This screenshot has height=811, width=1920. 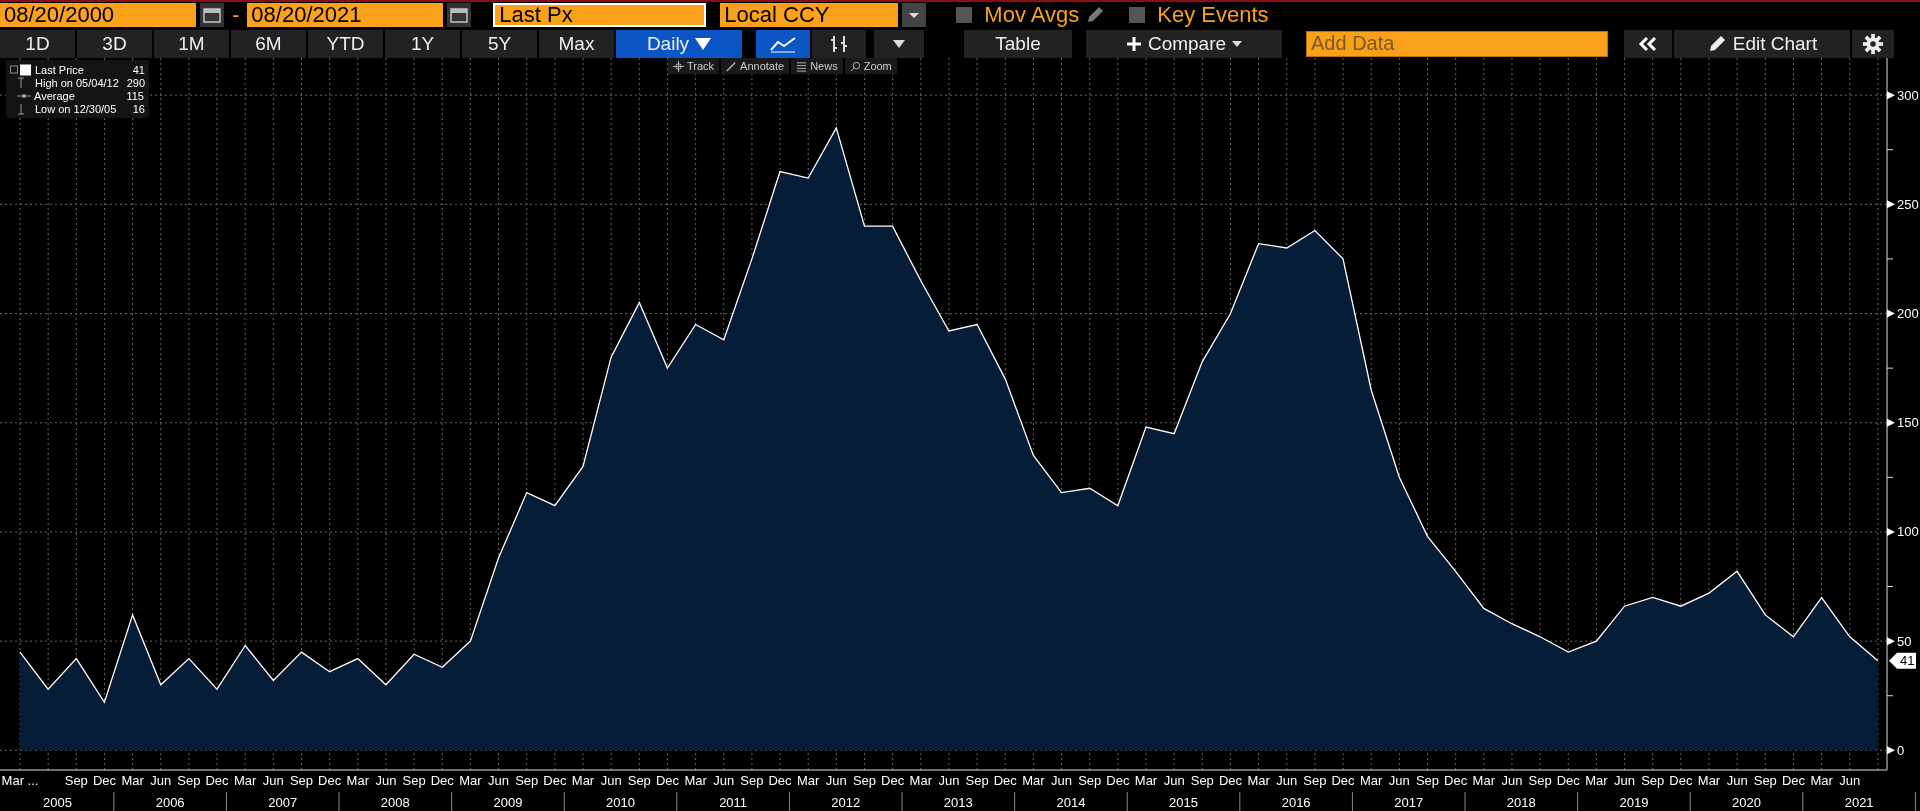 What do you see at coordinates (268, 43) in the screenshot?
I see `period-button: 6M` at bounding box center [268, 43].